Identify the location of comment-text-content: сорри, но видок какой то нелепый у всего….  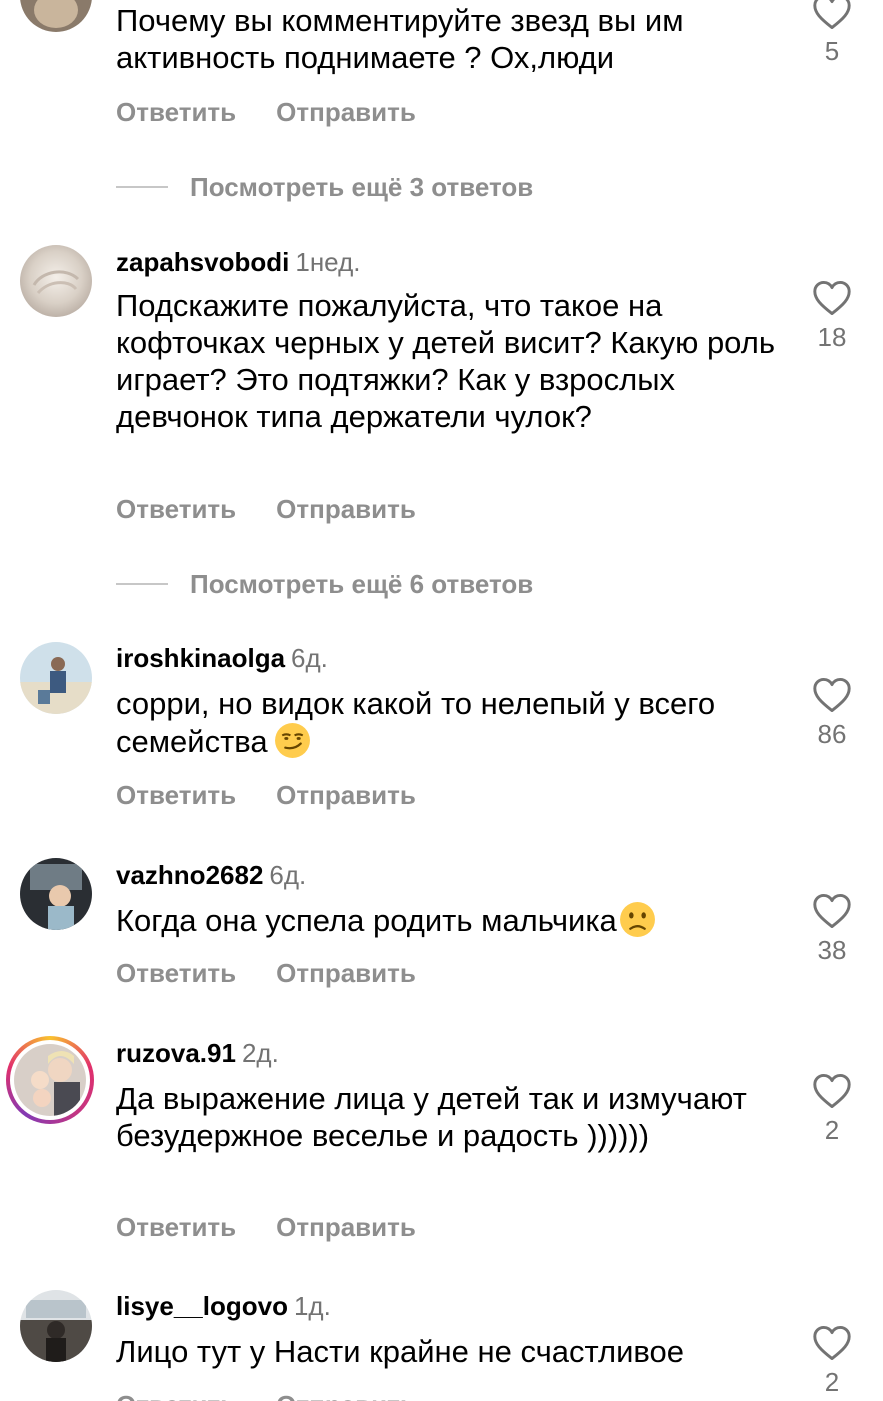
(416, 722).